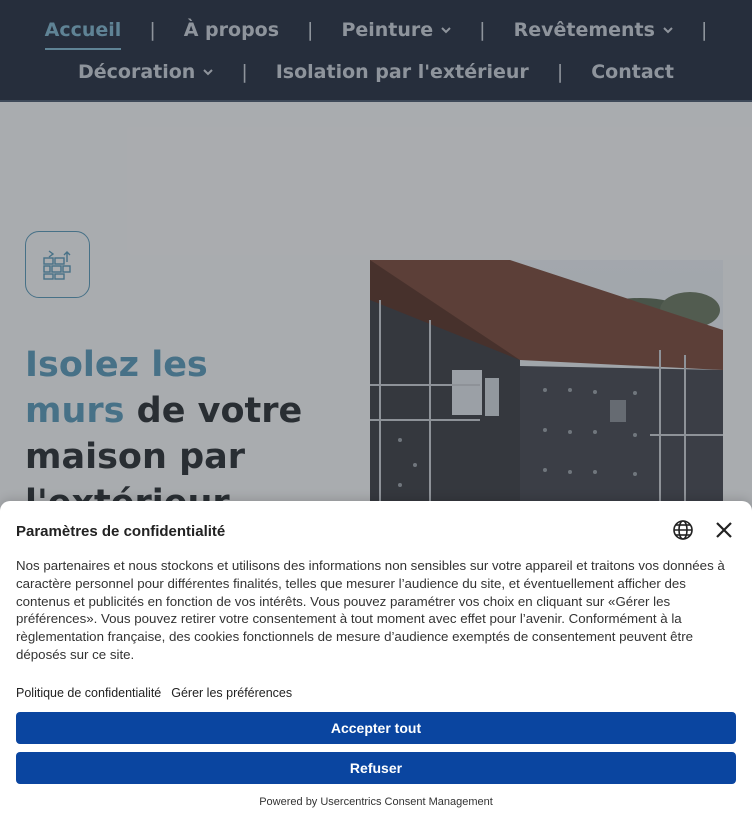 The width and height of the screenshot is (752, 824). What do you see at coordinates (683, 530) in the screenshot?
I see `globe-icon` at bounding box center [683, 530].